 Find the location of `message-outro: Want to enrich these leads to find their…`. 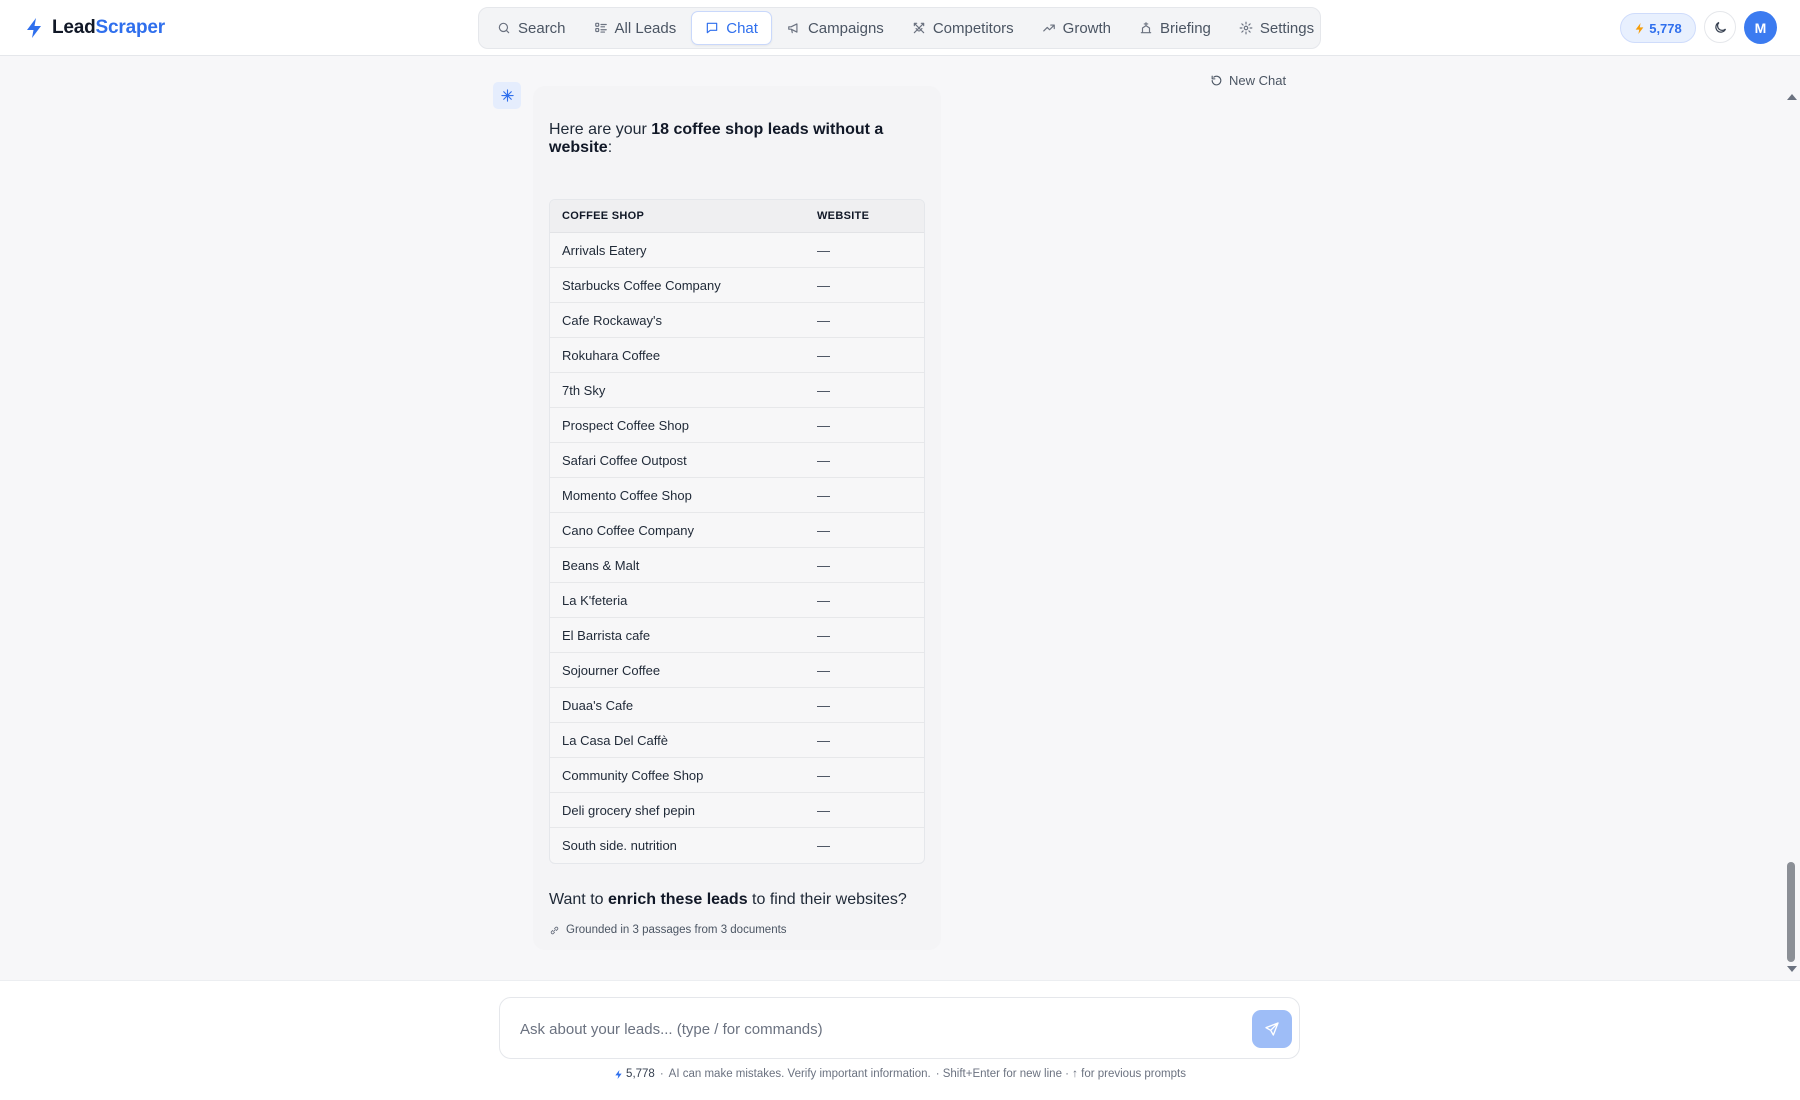

message-outro: Want to enrich these leads to find their… is located at coordinates (728, 900).